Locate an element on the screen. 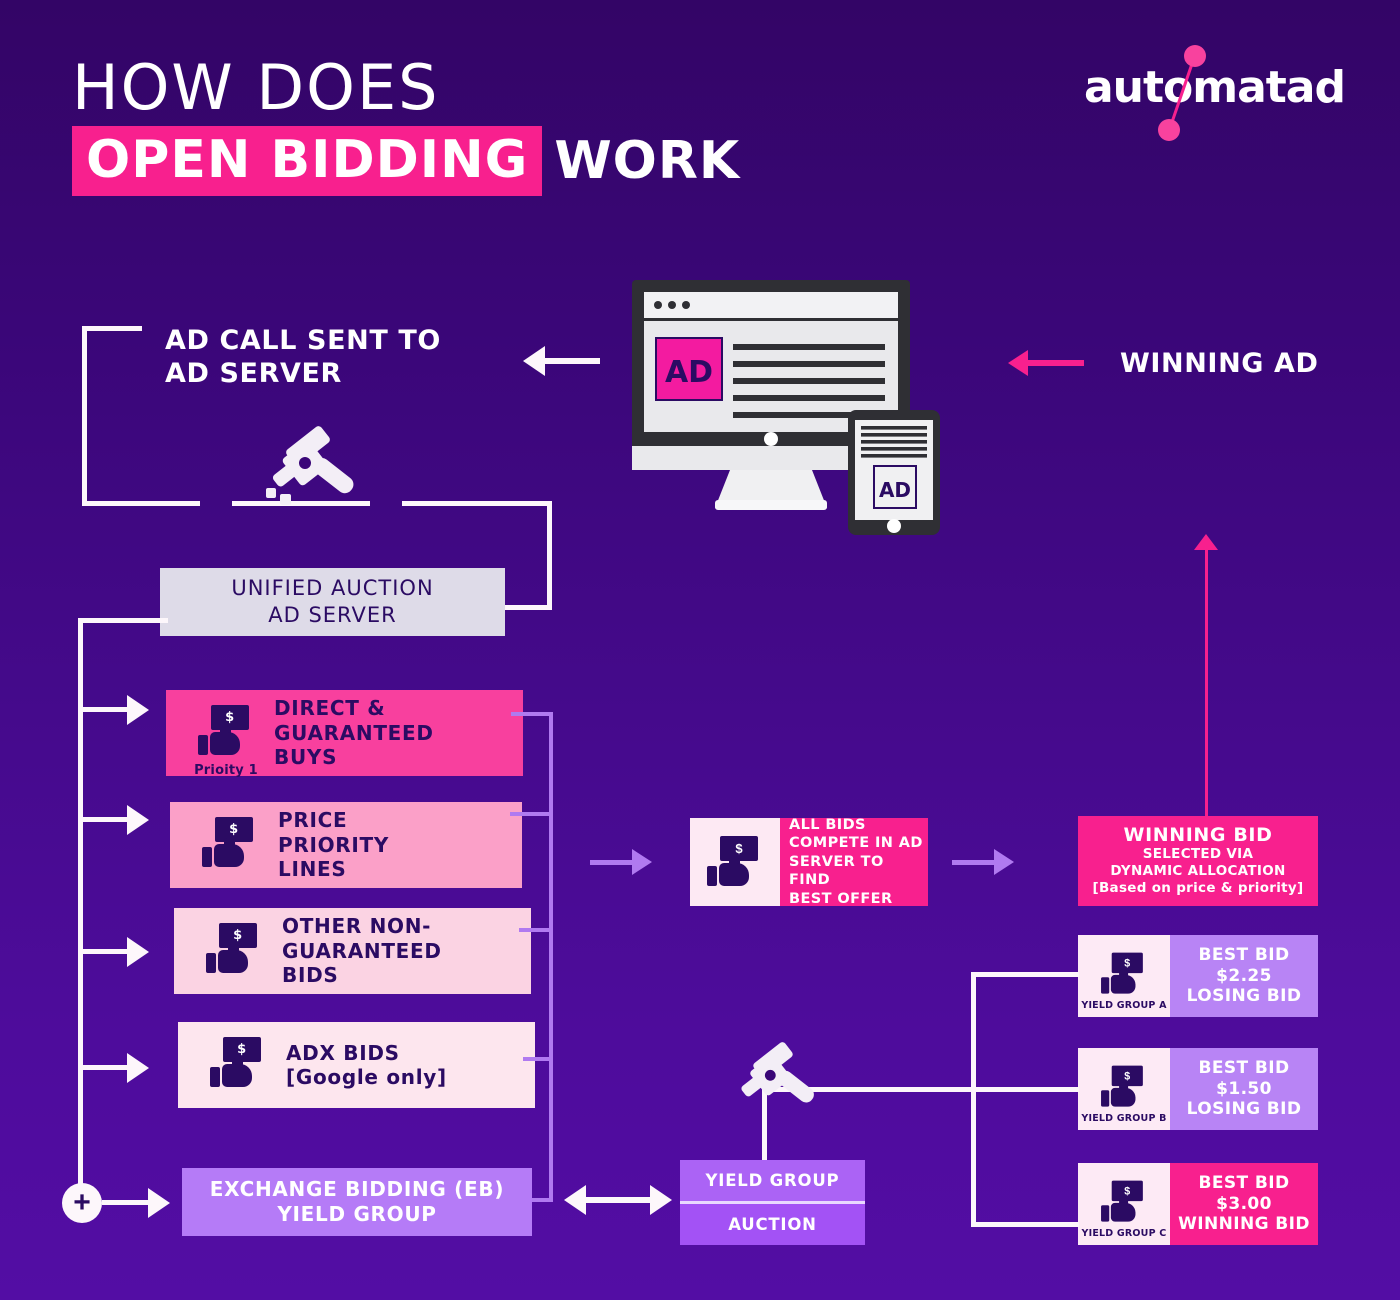  yield-group-label: YIELD GROUP B is located at coordinates (1124, 1118).